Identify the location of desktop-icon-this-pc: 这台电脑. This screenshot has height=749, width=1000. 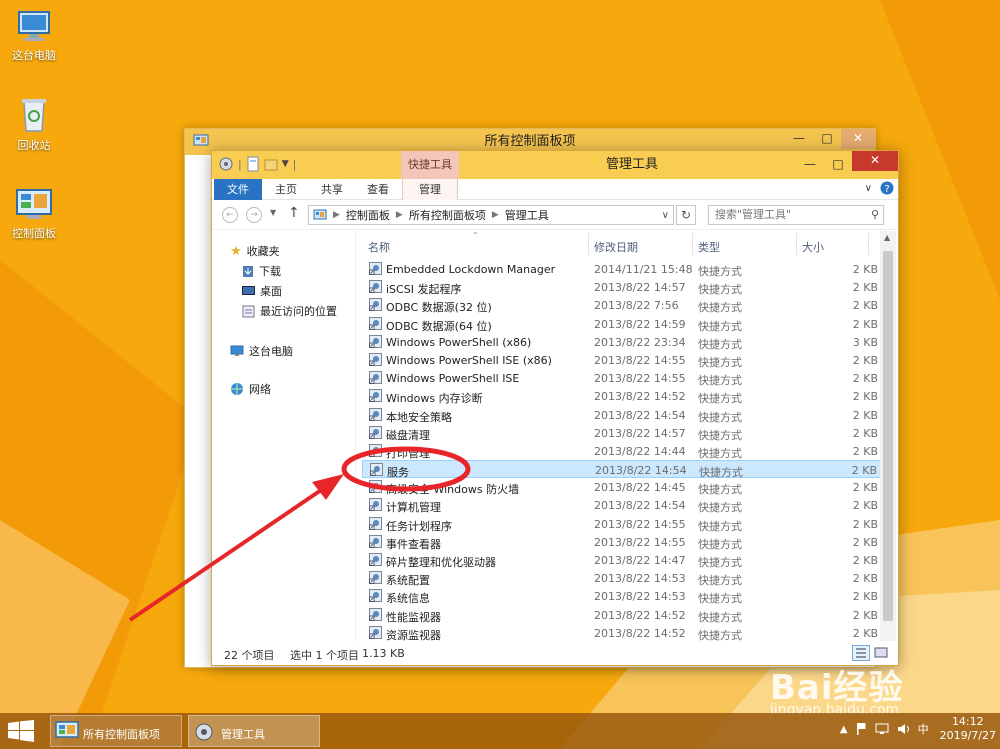
(34, 35).